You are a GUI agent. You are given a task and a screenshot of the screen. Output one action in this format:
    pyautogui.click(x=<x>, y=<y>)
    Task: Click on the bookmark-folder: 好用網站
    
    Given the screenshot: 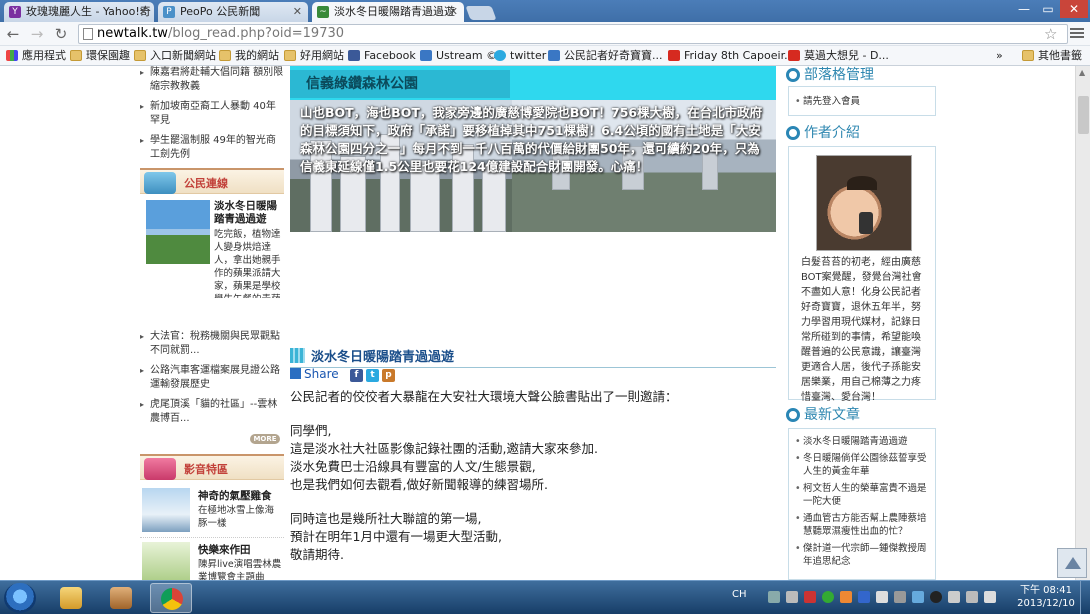 What is the action you would take?
    pyautogui.click(x=314, y=56)
    